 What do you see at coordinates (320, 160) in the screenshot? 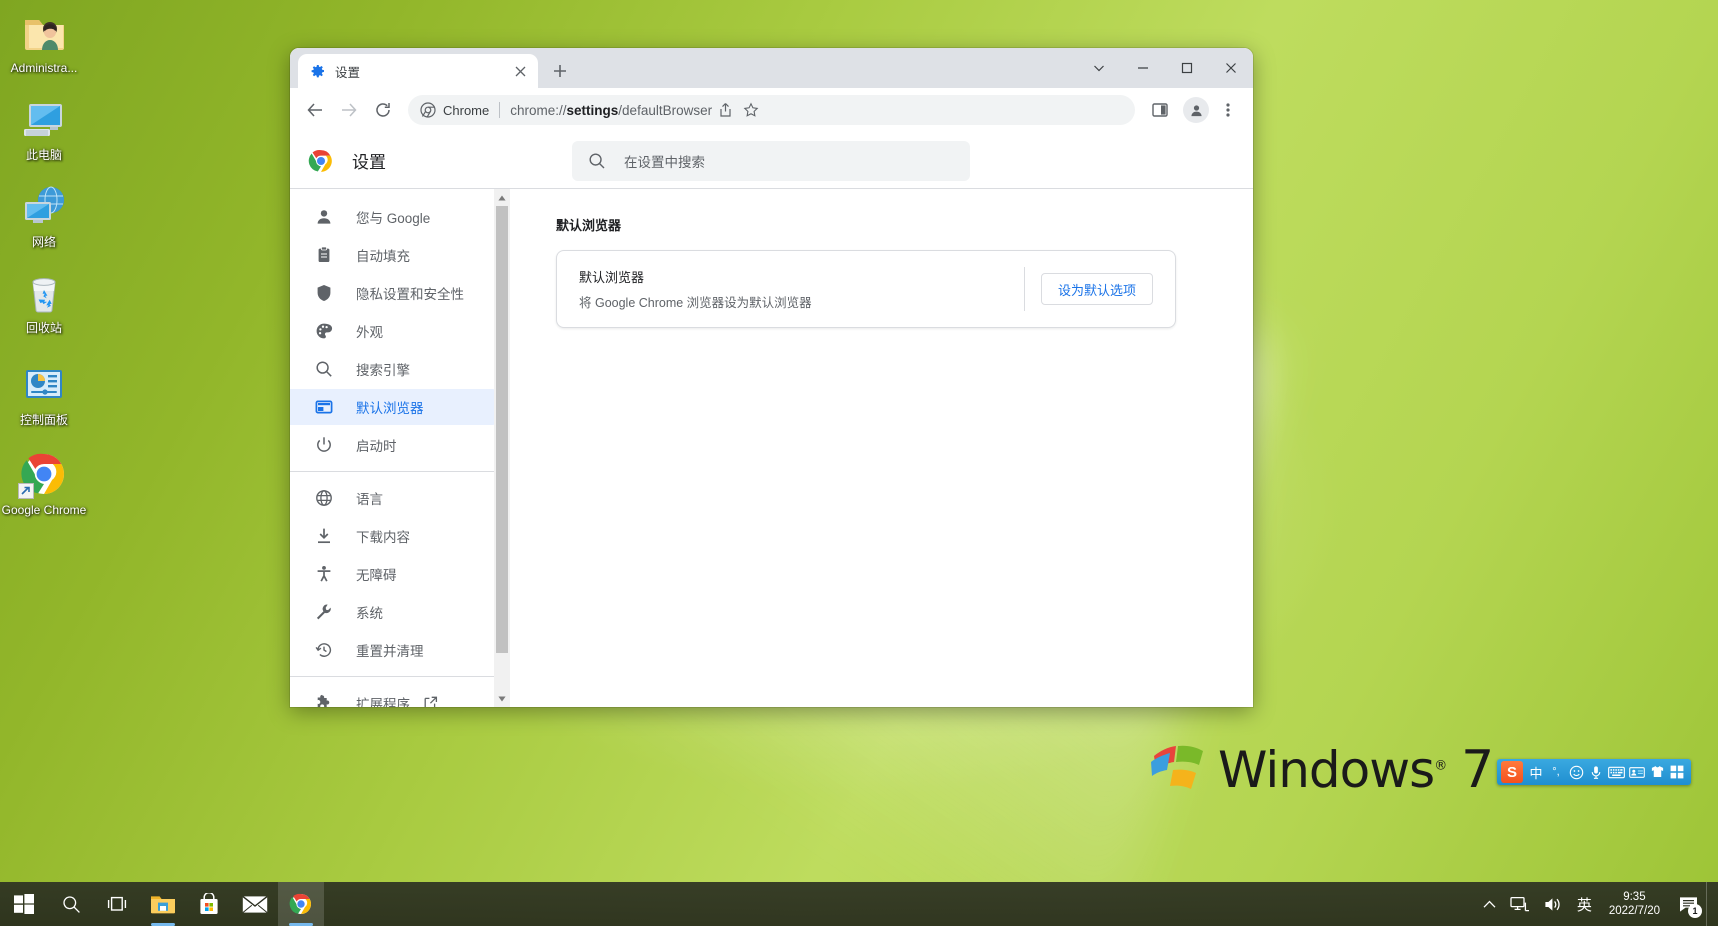
I see `chrome-logo-icon` at bounding box center [320, 160].